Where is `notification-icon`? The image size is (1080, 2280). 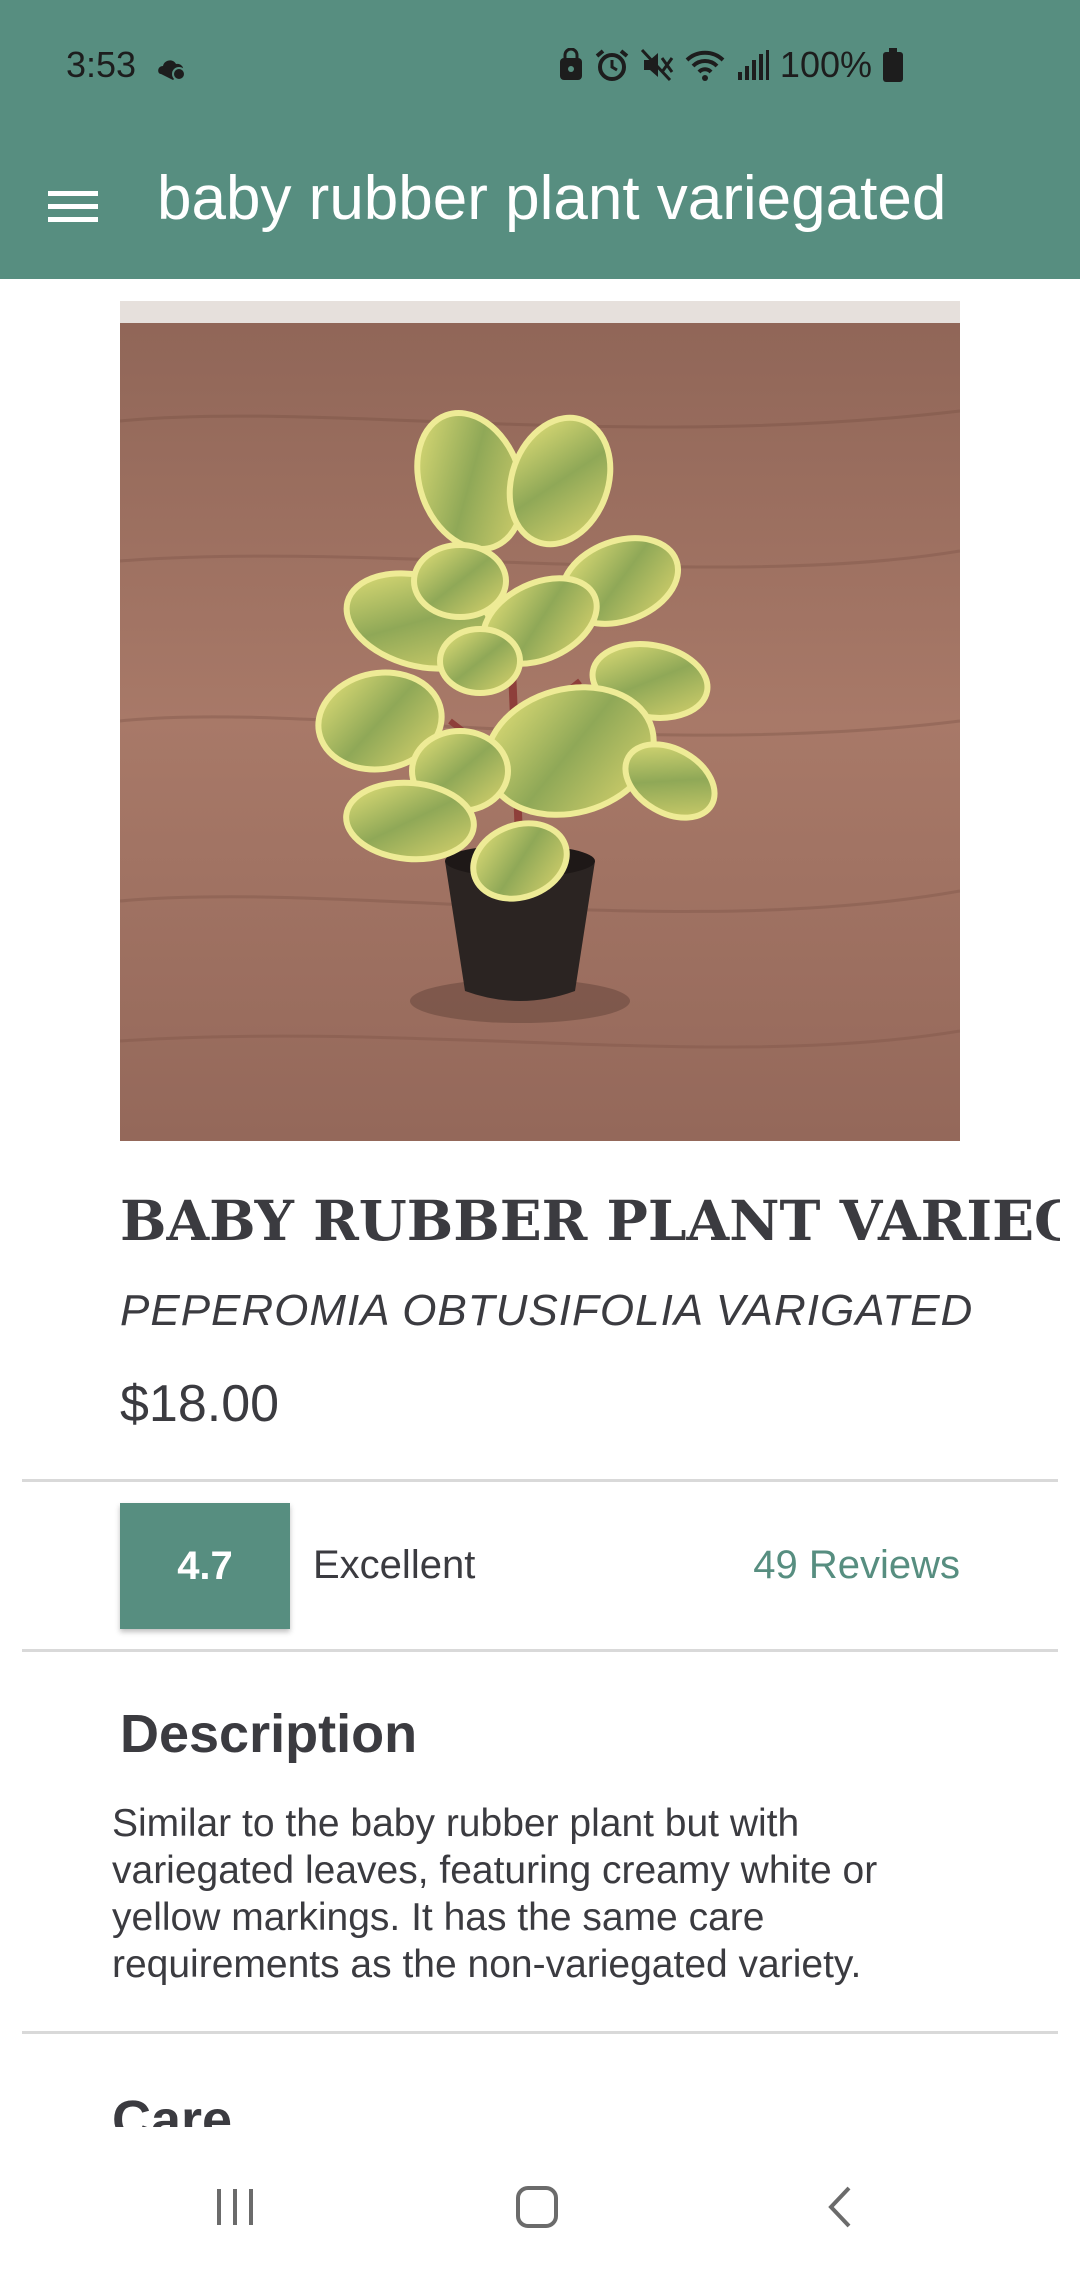 notification-icon is located at coordinates (172, 70).